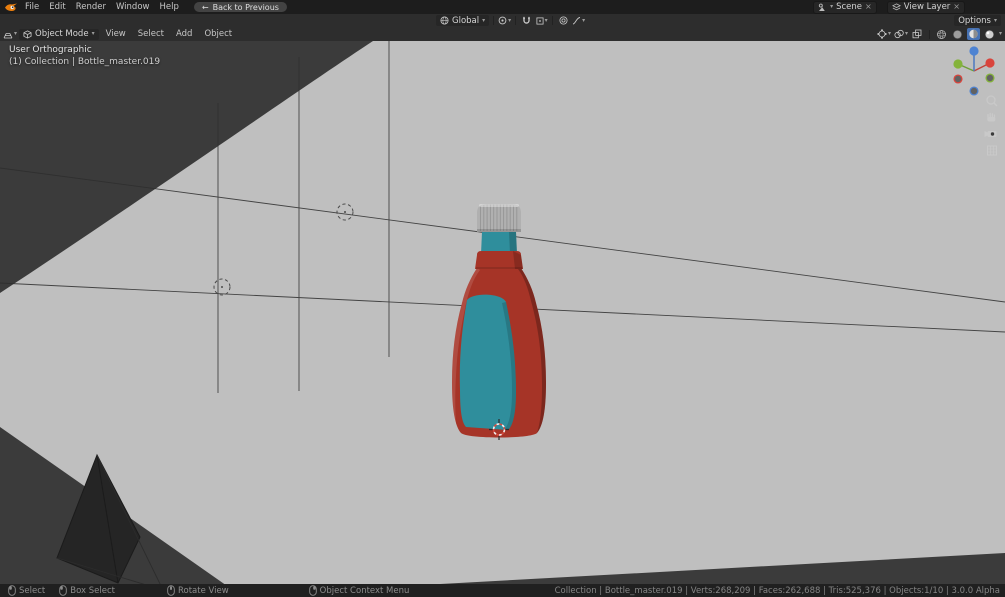 The image size is (1005, 597). I want to click on active-object-label: (1) Collection | Bottle_master.019, so click(85, 62).